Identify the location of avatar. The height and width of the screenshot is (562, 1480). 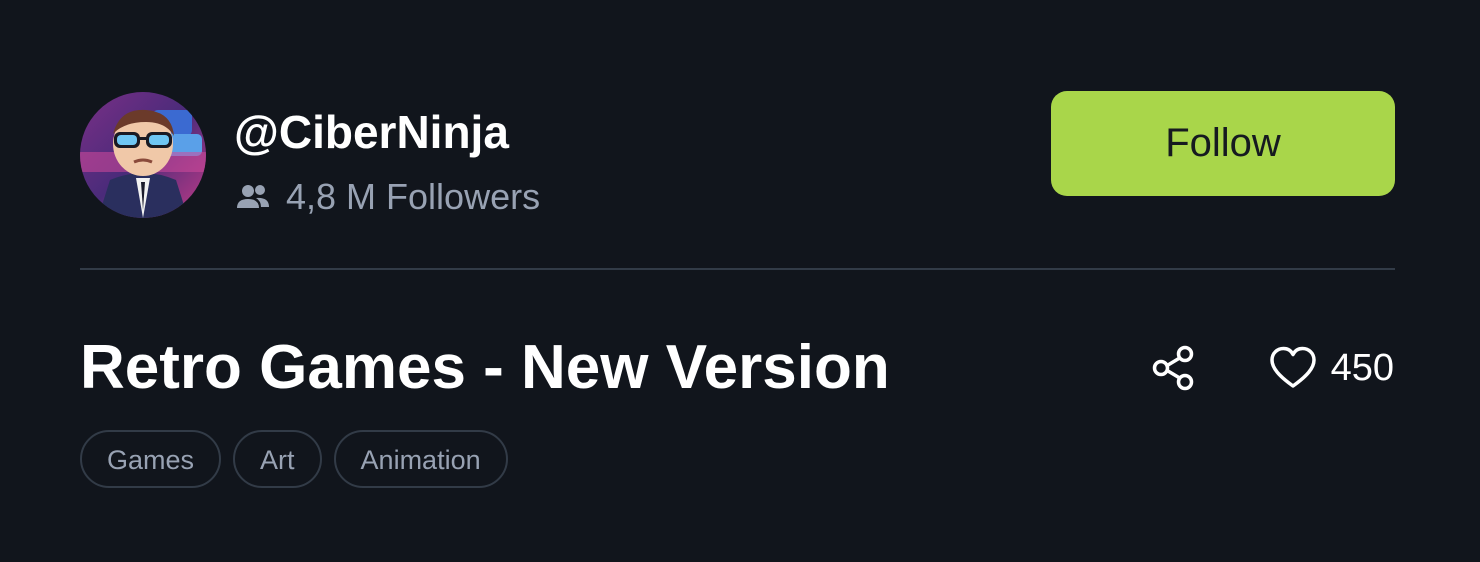
(143, 155).